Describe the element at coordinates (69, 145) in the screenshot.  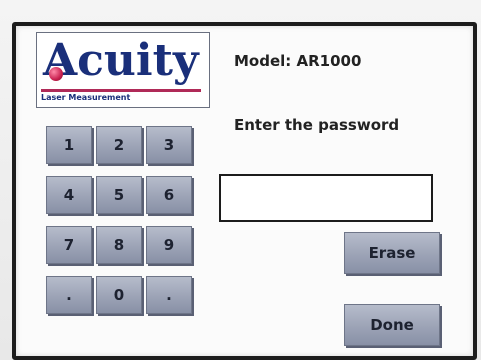
I see `key-1: 1` at that location.